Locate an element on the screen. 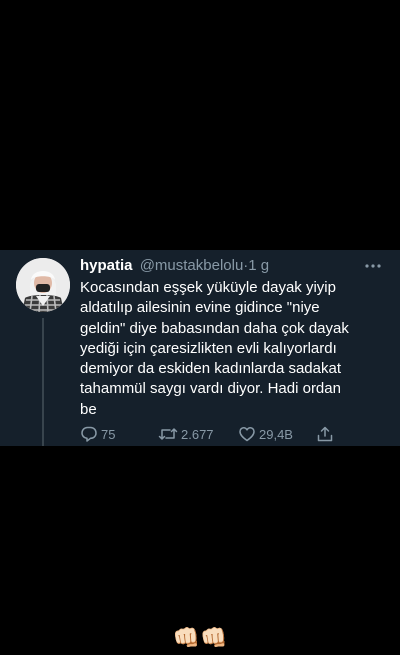 This screenshot has height=655, width=400. avatar-image is located at coordinates (43, 285).